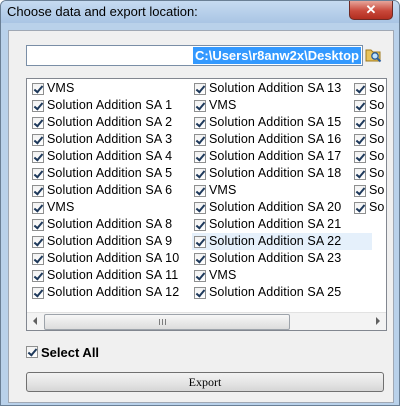 Image resolution: width=400 pixels, height=406 pixels. What do you see at coordinates (120, 105) in the screenshot?
I see `checklist-item: Solution Addition SA 1` at bounding box center [120, 105].